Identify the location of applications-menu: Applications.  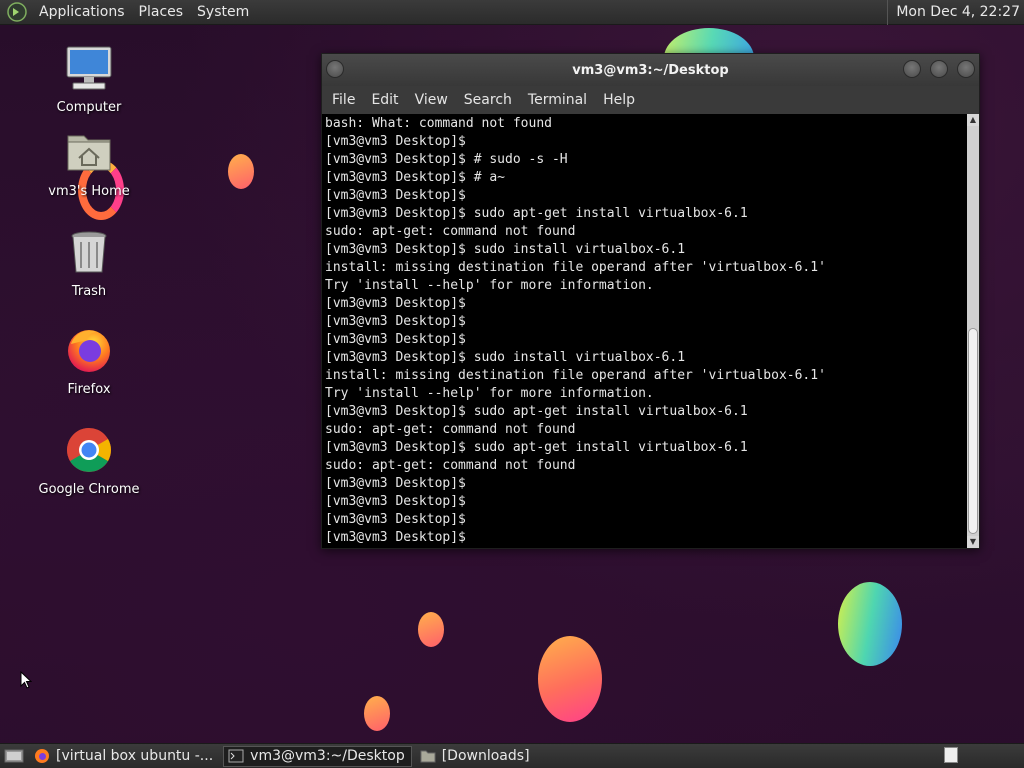
(82, 12).